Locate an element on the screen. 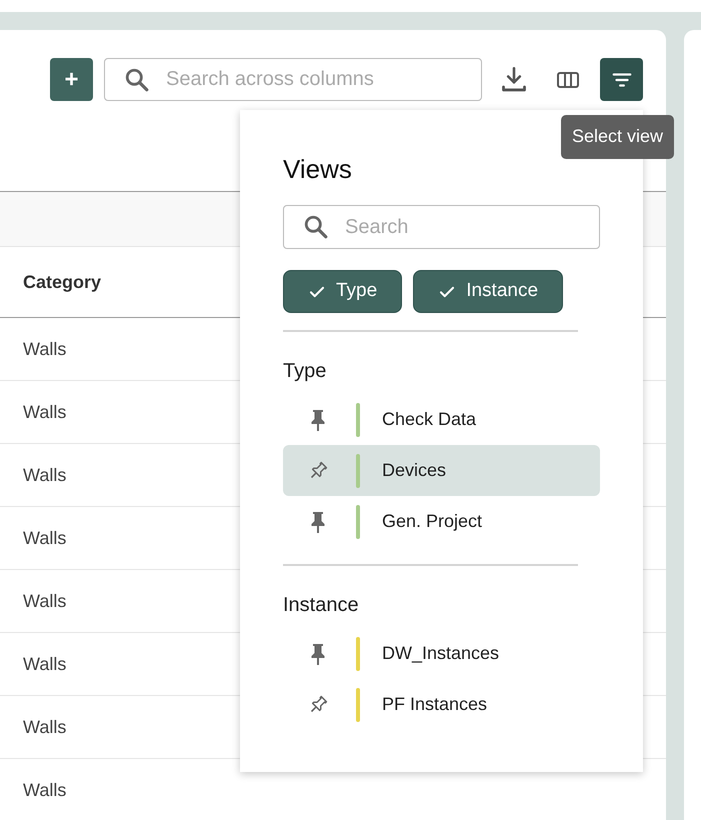 Image resolution: width=701 pixels, height=820 pixels. view-item: Devices is located at coordinates (441, 470).